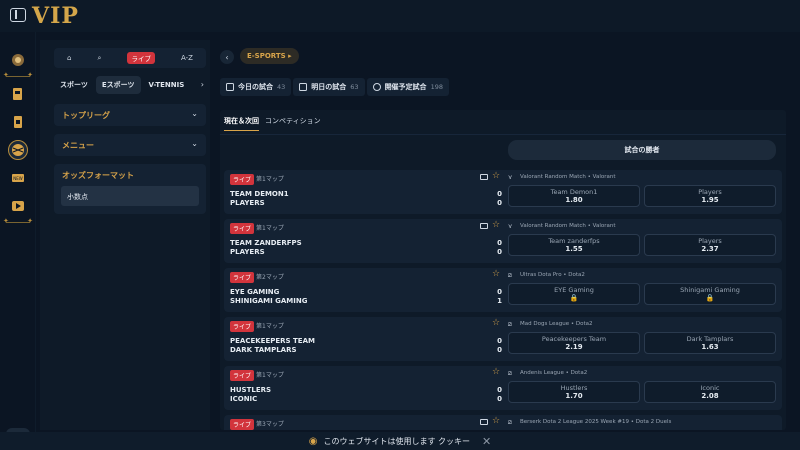 The width and height of the screenshot is (800, 450). I want to click on rail-divider, so click(18, 75).